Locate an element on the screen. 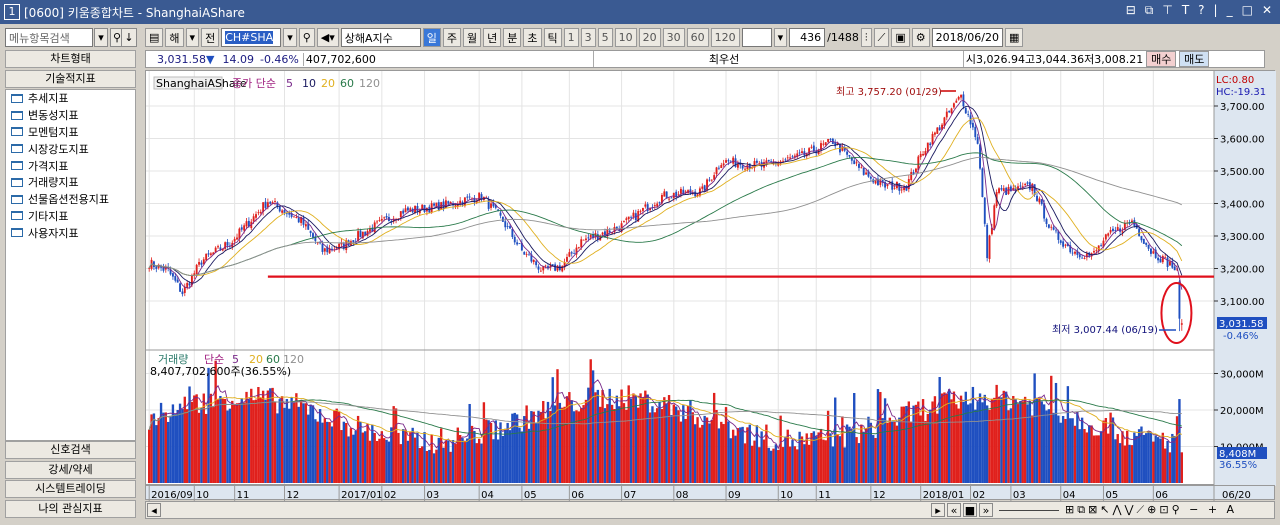  indicator-folder-item: 변동성지표 is located at coordinates (70, 115).